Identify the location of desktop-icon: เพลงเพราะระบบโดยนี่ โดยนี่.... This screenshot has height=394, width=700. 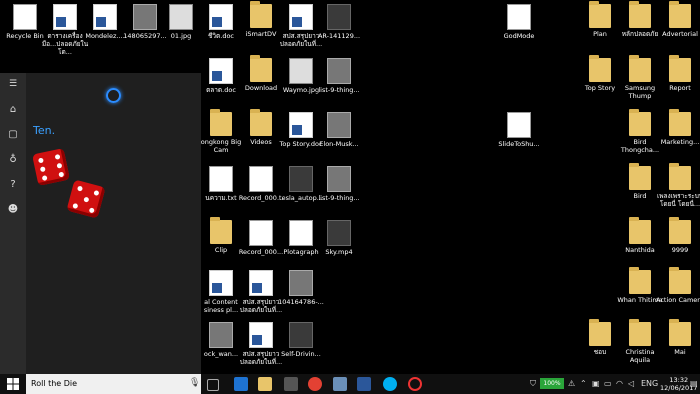
(677, 185).